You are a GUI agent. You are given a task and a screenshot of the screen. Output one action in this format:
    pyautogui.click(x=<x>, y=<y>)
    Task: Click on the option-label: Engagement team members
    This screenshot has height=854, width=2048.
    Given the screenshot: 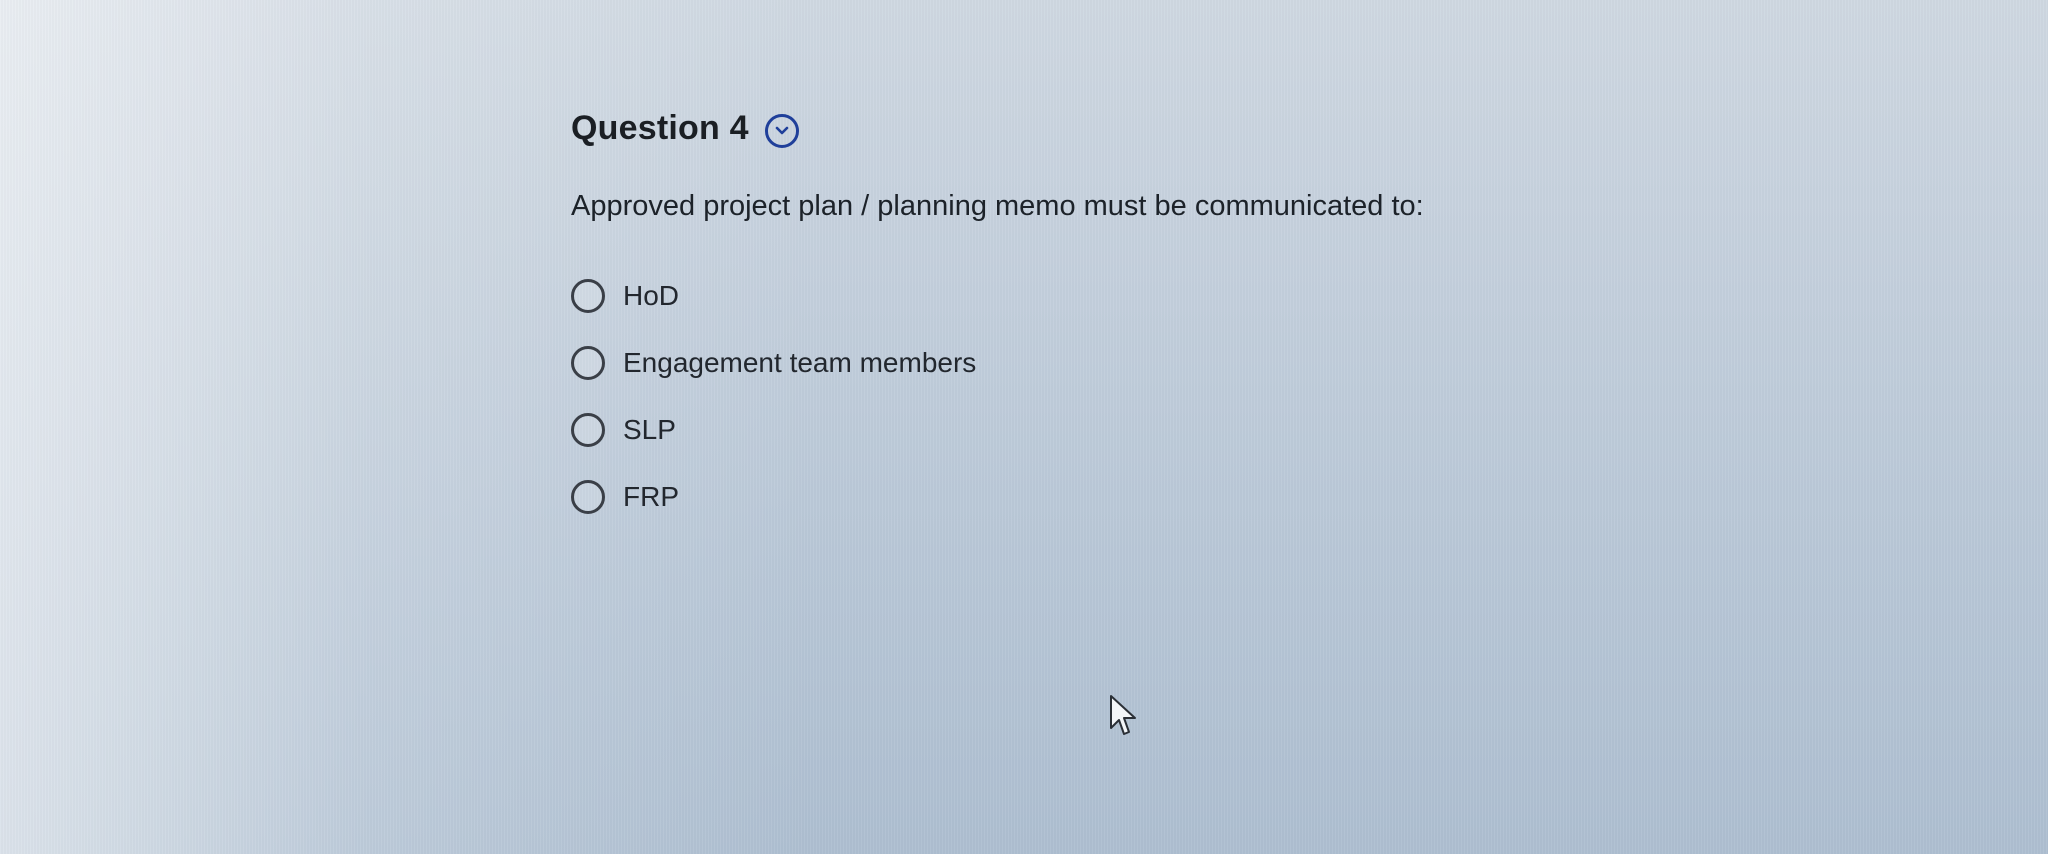 What is the action you would take?
    pyautogui.click(x=800, y=362)
    